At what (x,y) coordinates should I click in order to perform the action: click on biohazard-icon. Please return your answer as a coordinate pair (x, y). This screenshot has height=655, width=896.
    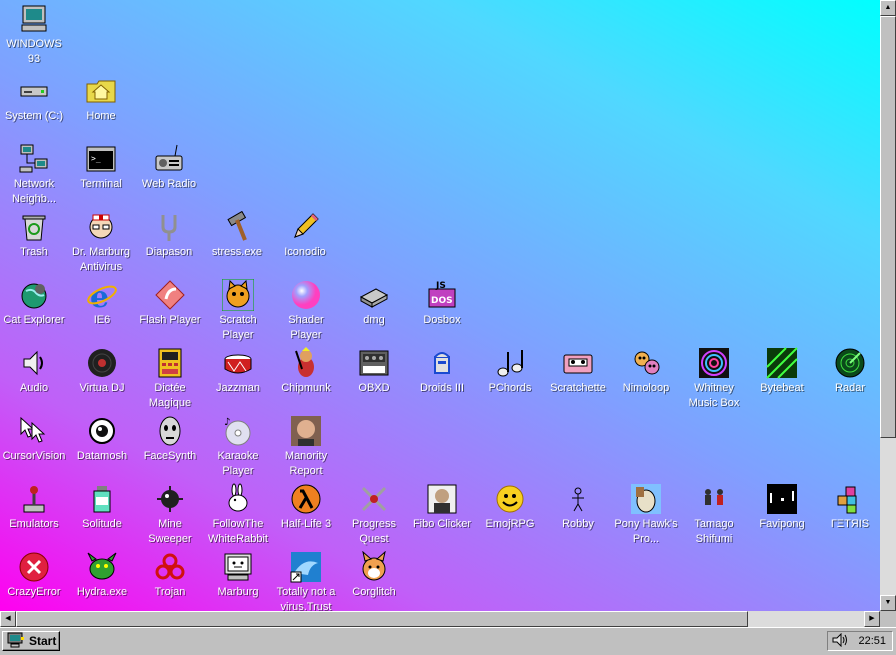
    Looking at the image, I should click on (170, 567).